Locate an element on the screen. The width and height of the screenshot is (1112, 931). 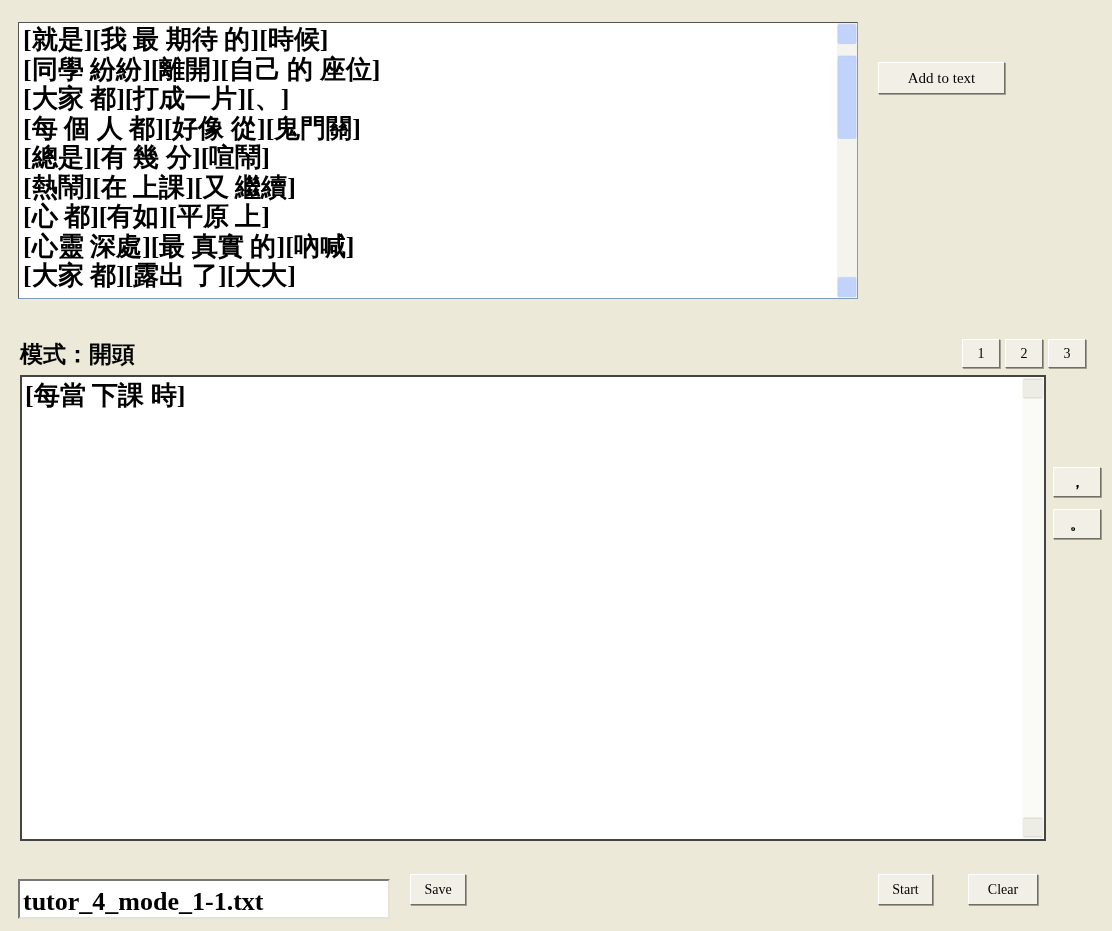
list-item: [同學 紛紛][離開][自己 的 座位] is located at coordinates (202, 69).